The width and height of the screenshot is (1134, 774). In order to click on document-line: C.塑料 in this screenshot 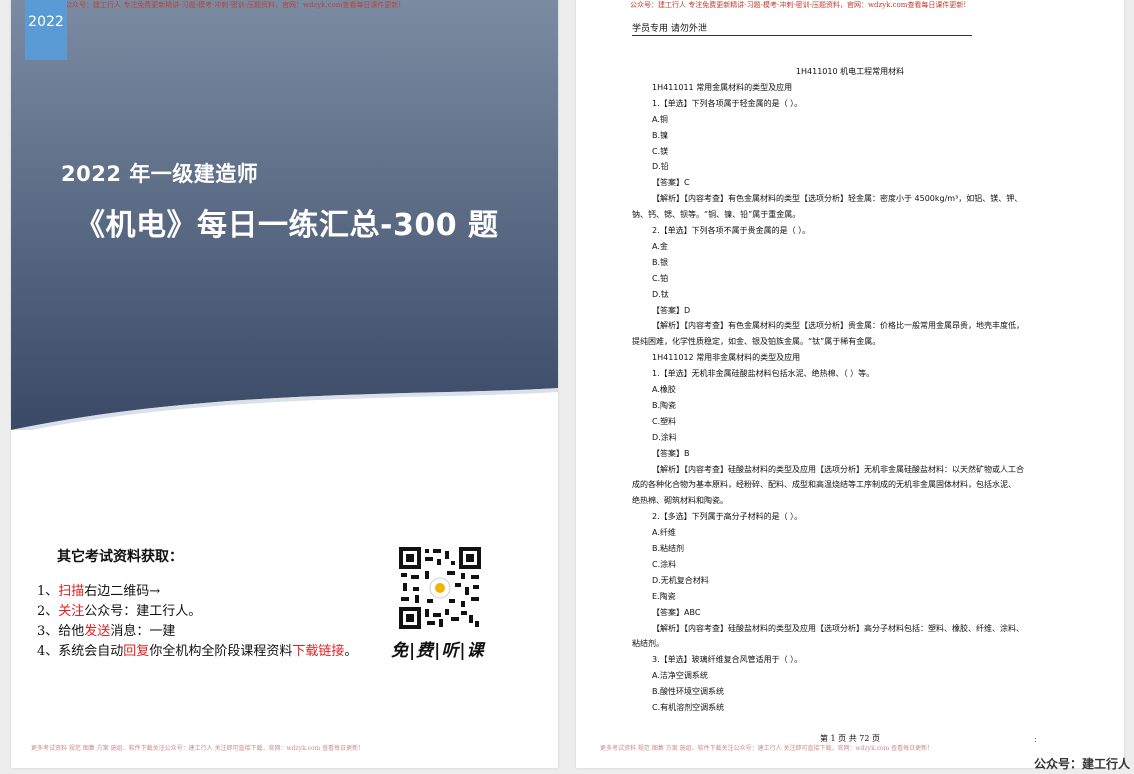, I will do `click(664, 421)`.